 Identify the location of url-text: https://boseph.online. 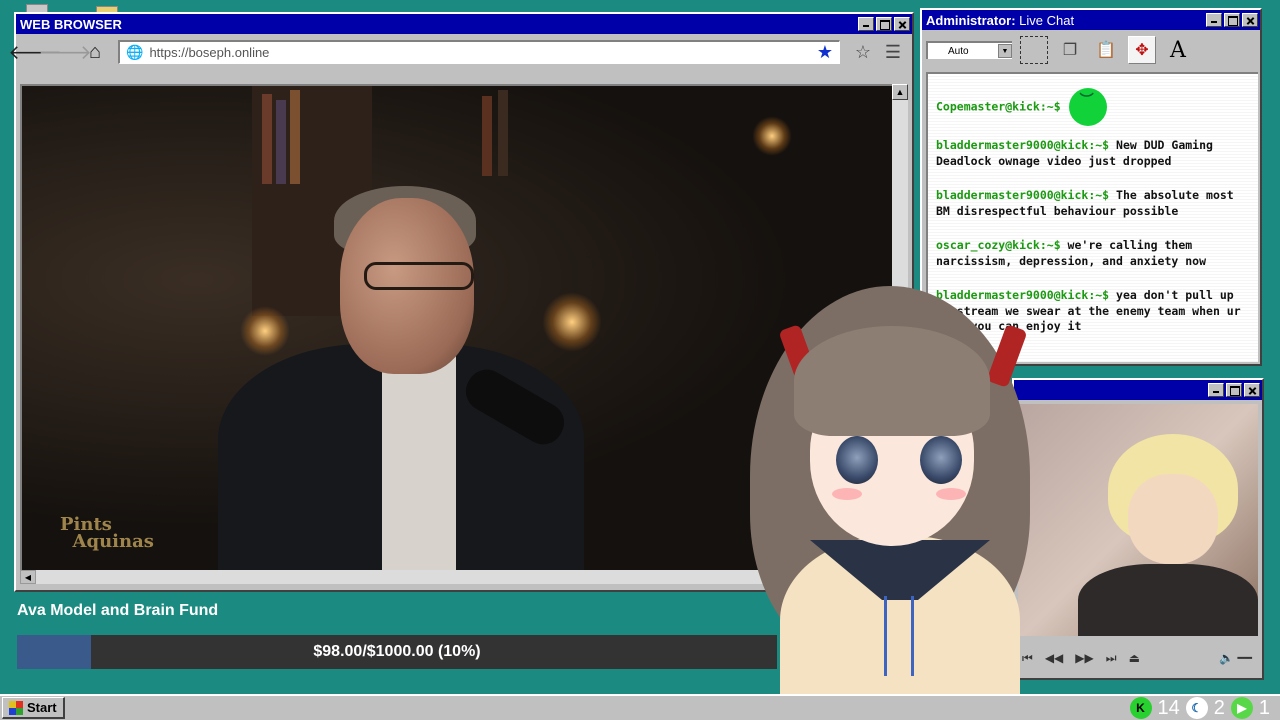
(479, 52).